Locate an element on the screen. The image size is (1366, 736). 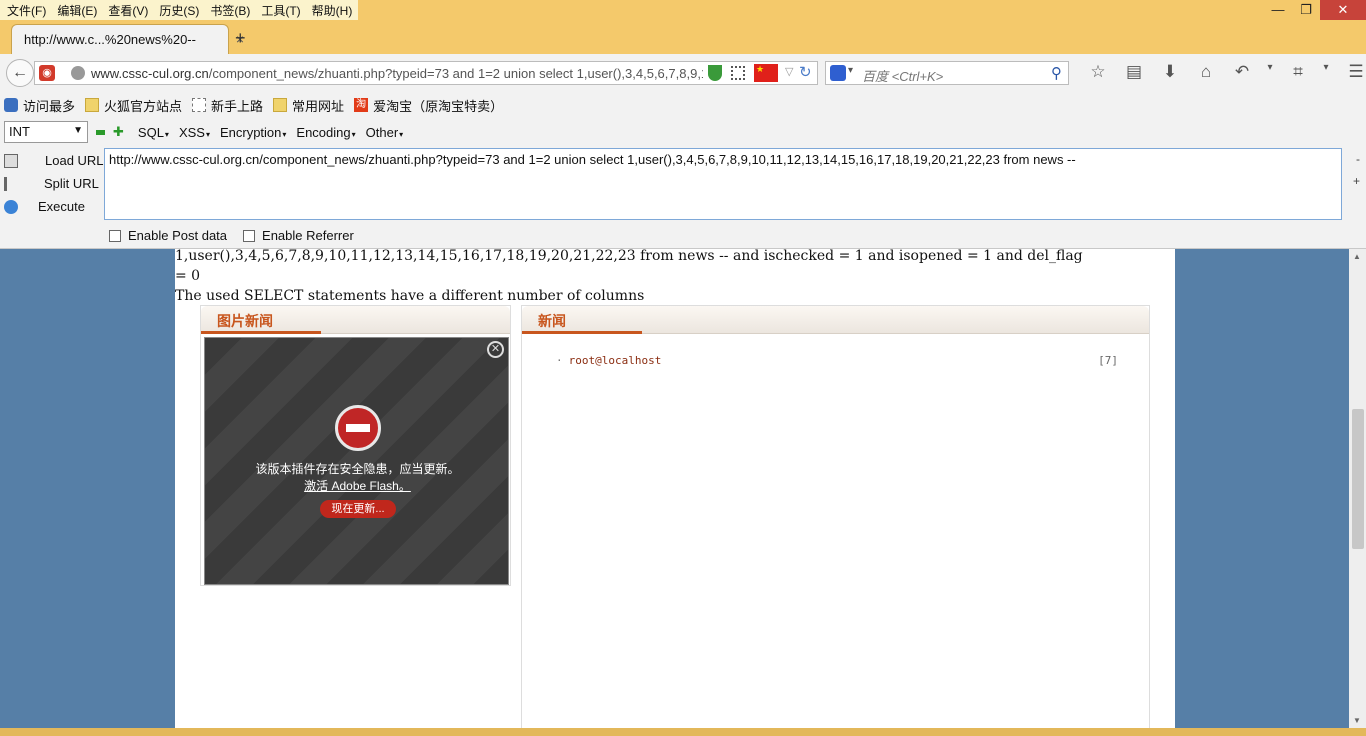
maximize-button: ❐ is located at coordinates (1306, 10).